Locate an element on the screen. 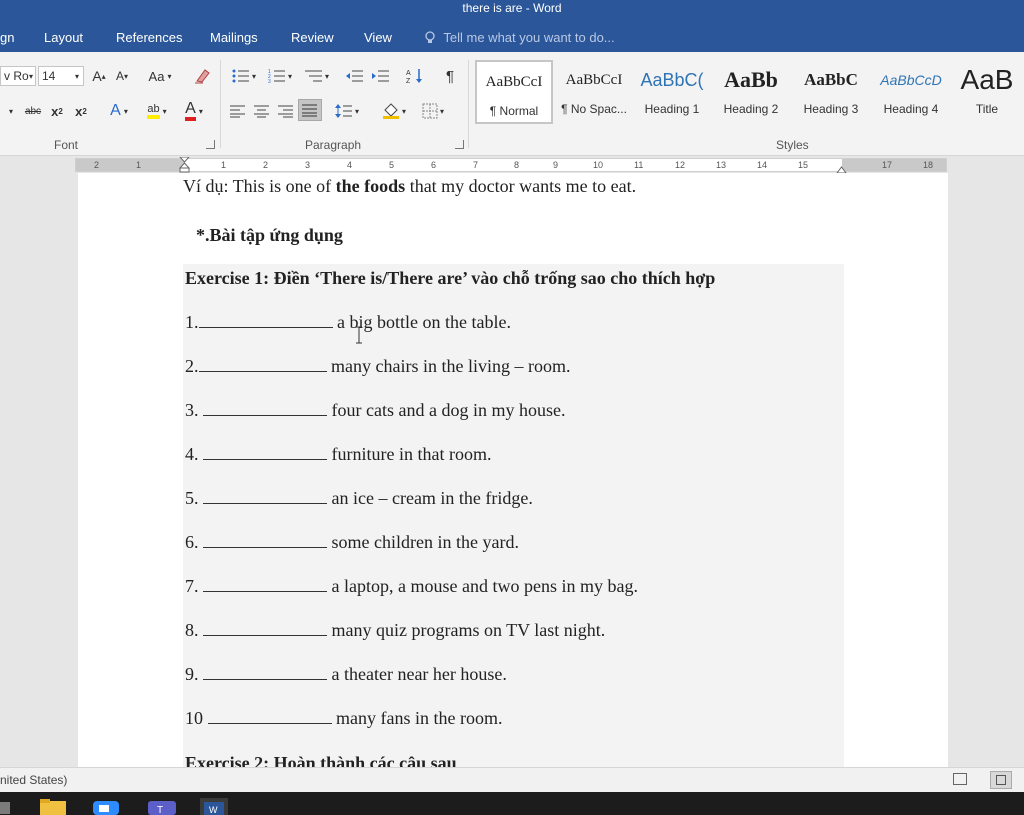 This screenshot has height=815, width=1024. item-text: a theater near her house. is located at coordinates (417, 674).